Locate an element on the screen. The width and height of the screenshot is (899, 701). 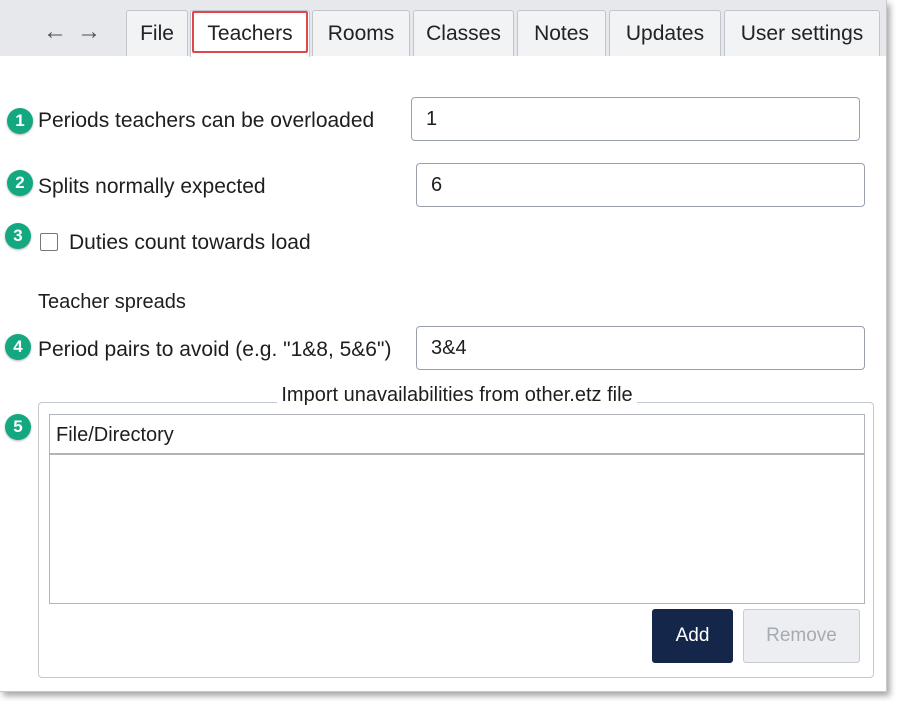
step-badge-3: 3 is located at coordinates (18, 236).